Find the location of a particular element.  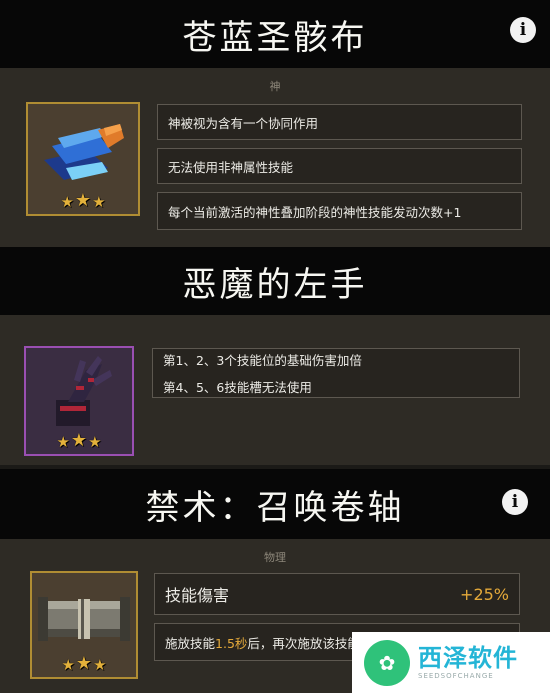

effect-suffix: 后，再次施放该技能 is located at coordinates (303, 643).